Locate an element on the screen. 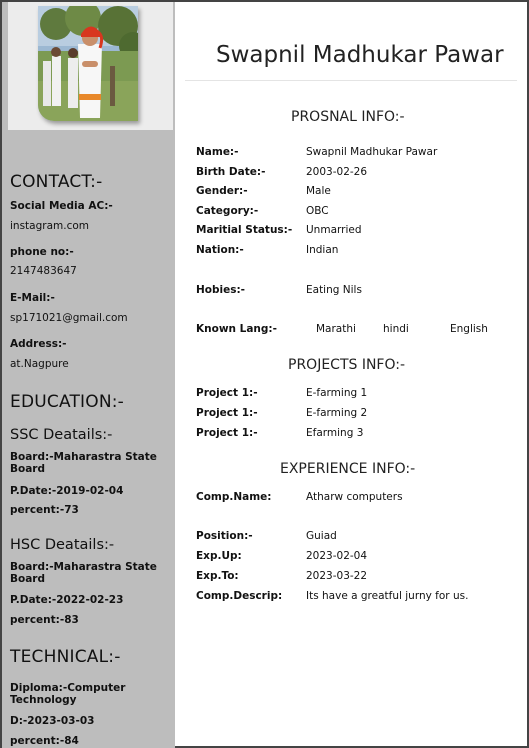 Image resolution: width=529 pixels, height=748 pixels. language-item: hindi is located at coordinates (396, 329).